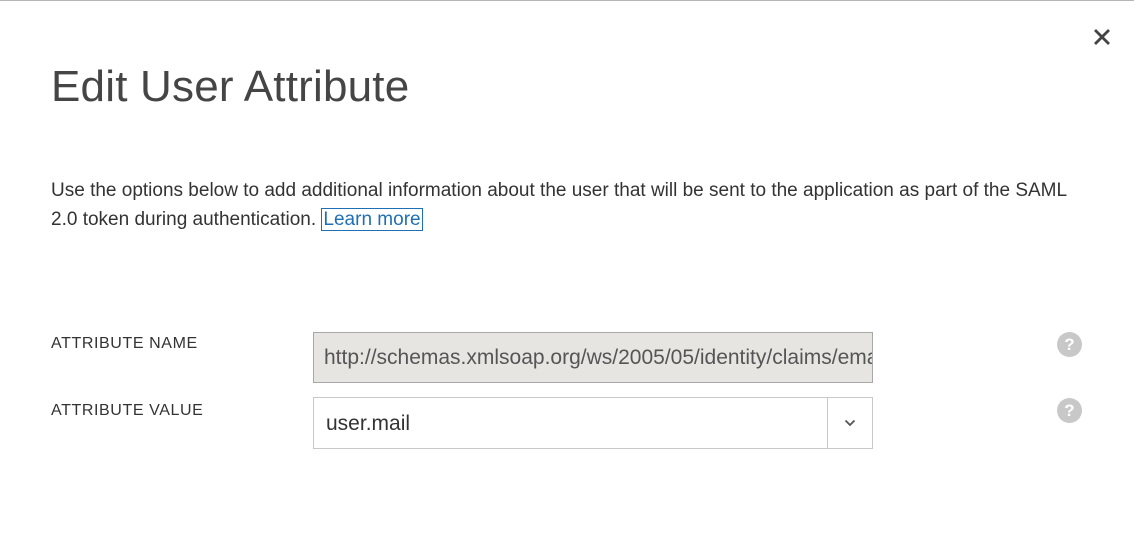 This screenshot has width=1134, height=535. I want to click on chevron-down-icon, so click(850, 423).